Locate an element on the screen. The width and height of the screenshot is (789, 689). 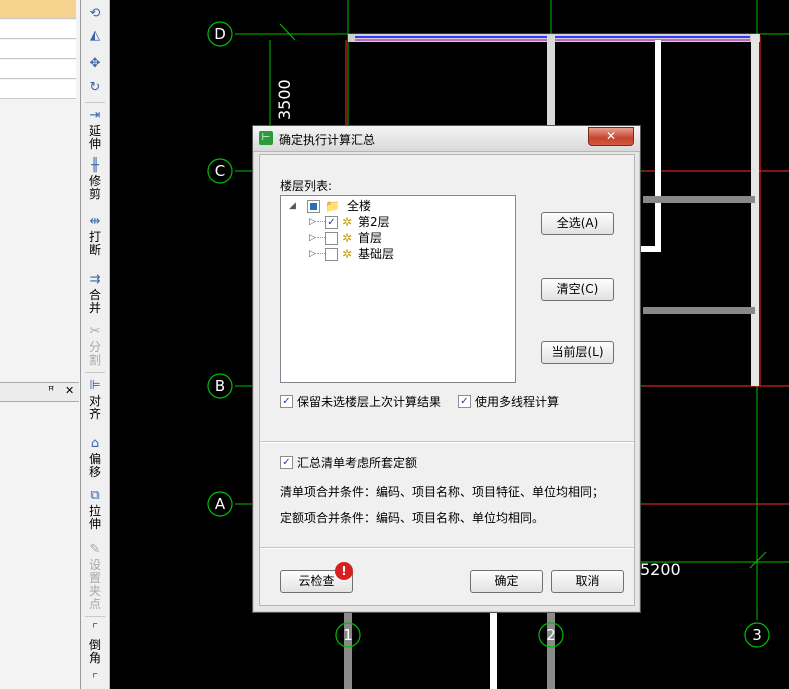
dialog-titlebar: ⊢ 确定执行计算汇总 ✕ is located at coordinates (446, 139).